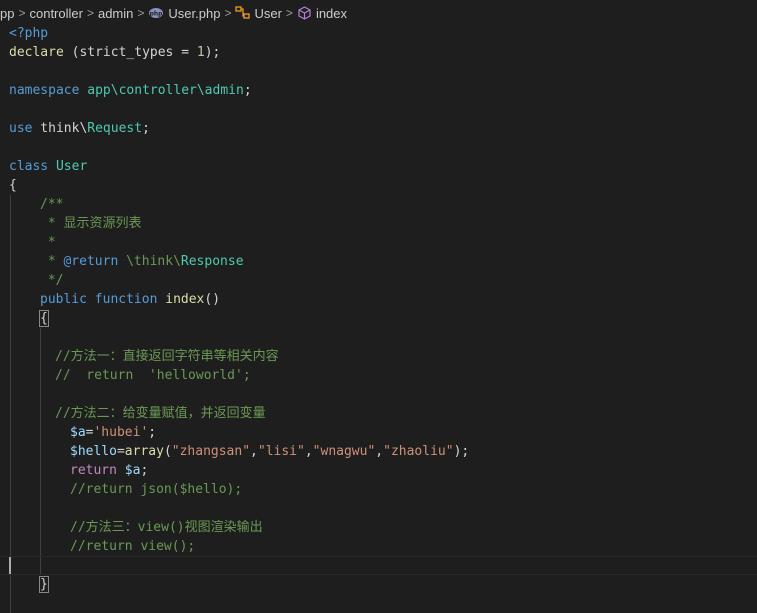 The width and height of the screenshot is (757, 613). Describe the element at coordinates (378, 33) in the screenshot. I see `code-line-1: <?php` at that location.